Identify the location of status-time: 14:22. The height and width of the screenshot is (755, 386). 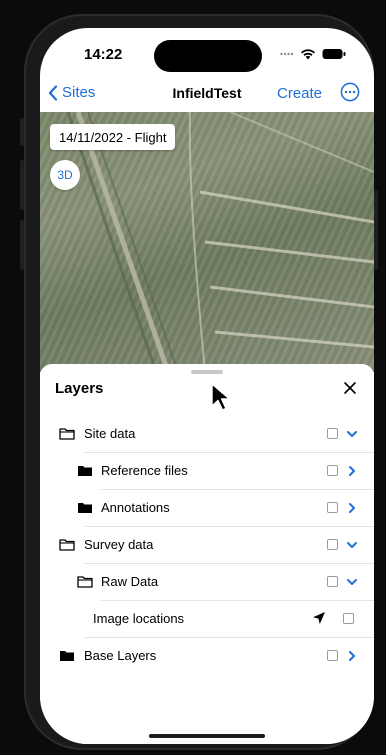
(103, 54).